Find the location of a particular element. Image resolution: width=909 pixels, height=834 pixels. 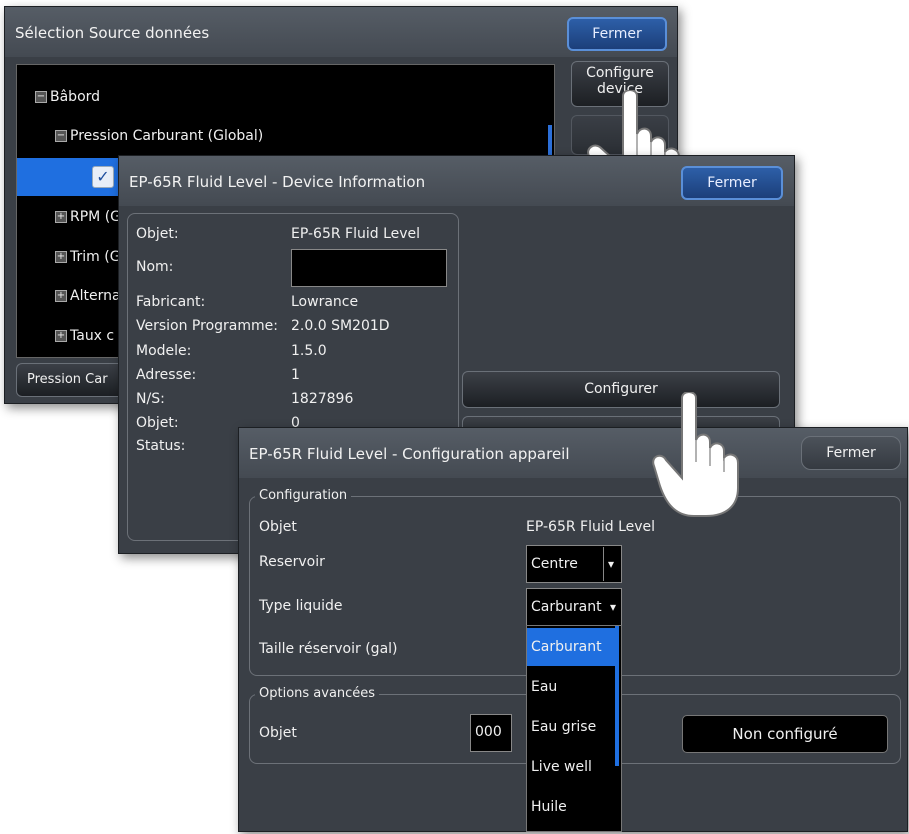

type-liquide-label: Type liquide is located at coordinates (301, 606).